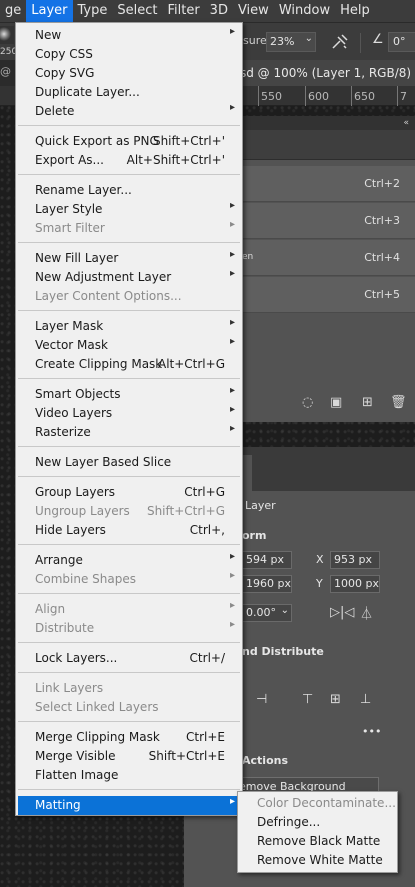  Describe the element at coordinates (97, 737) in the screenshot. I see `menu-item-label: Merge Clipping Mask` at that location.